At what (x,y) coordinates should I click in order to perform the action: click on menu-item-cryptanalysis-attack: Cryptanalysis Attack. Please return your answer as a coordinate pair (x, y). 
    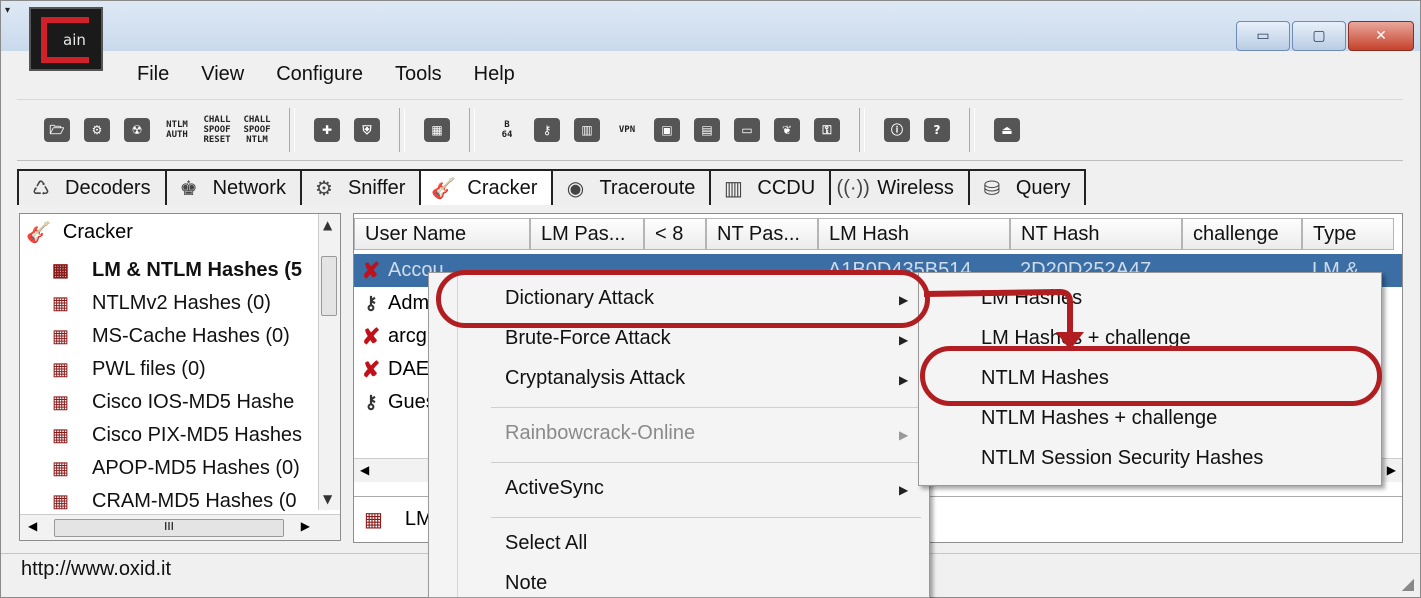
    Looking at the image, I should click on (595, 378).